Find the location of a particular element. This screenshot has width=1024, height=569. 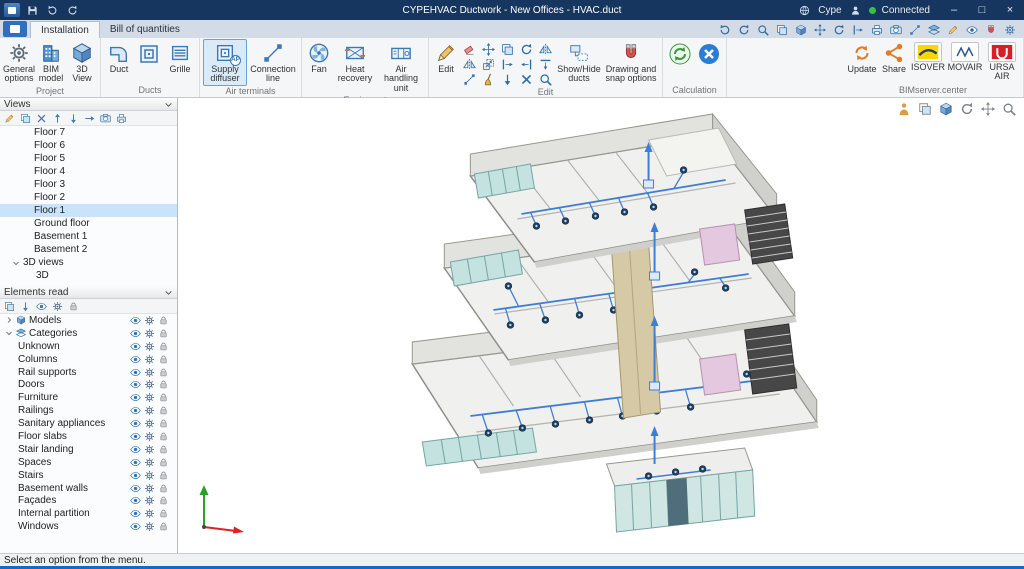

tab-bill-of-quantities: Bill of quantities is located at coordinates (145, 29).